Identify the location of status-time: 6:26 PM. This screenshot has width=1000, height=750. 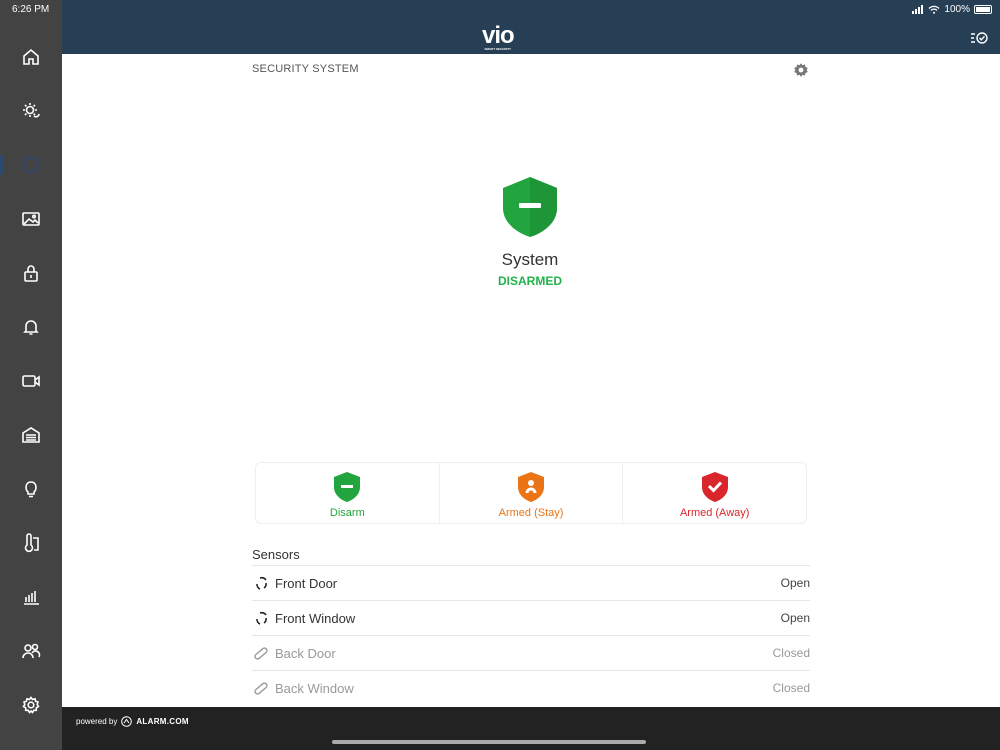
(31, 9).